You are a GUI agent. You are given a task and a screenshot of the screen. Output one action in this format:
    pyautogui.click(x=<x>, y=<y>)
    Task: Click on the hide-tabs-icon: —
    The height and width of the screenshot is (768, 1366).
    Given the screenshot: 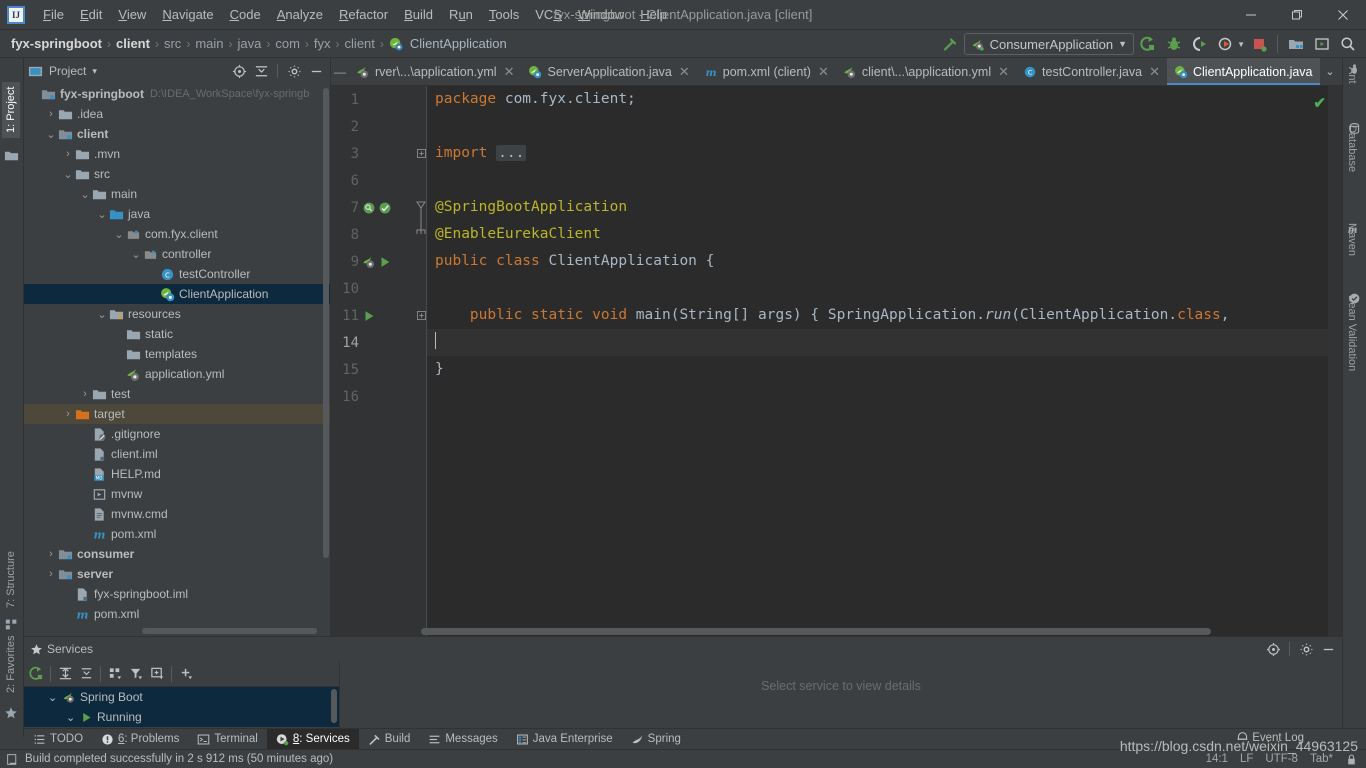 What is the action you would take?
    pyautogui.click(x=340, y=71)
    